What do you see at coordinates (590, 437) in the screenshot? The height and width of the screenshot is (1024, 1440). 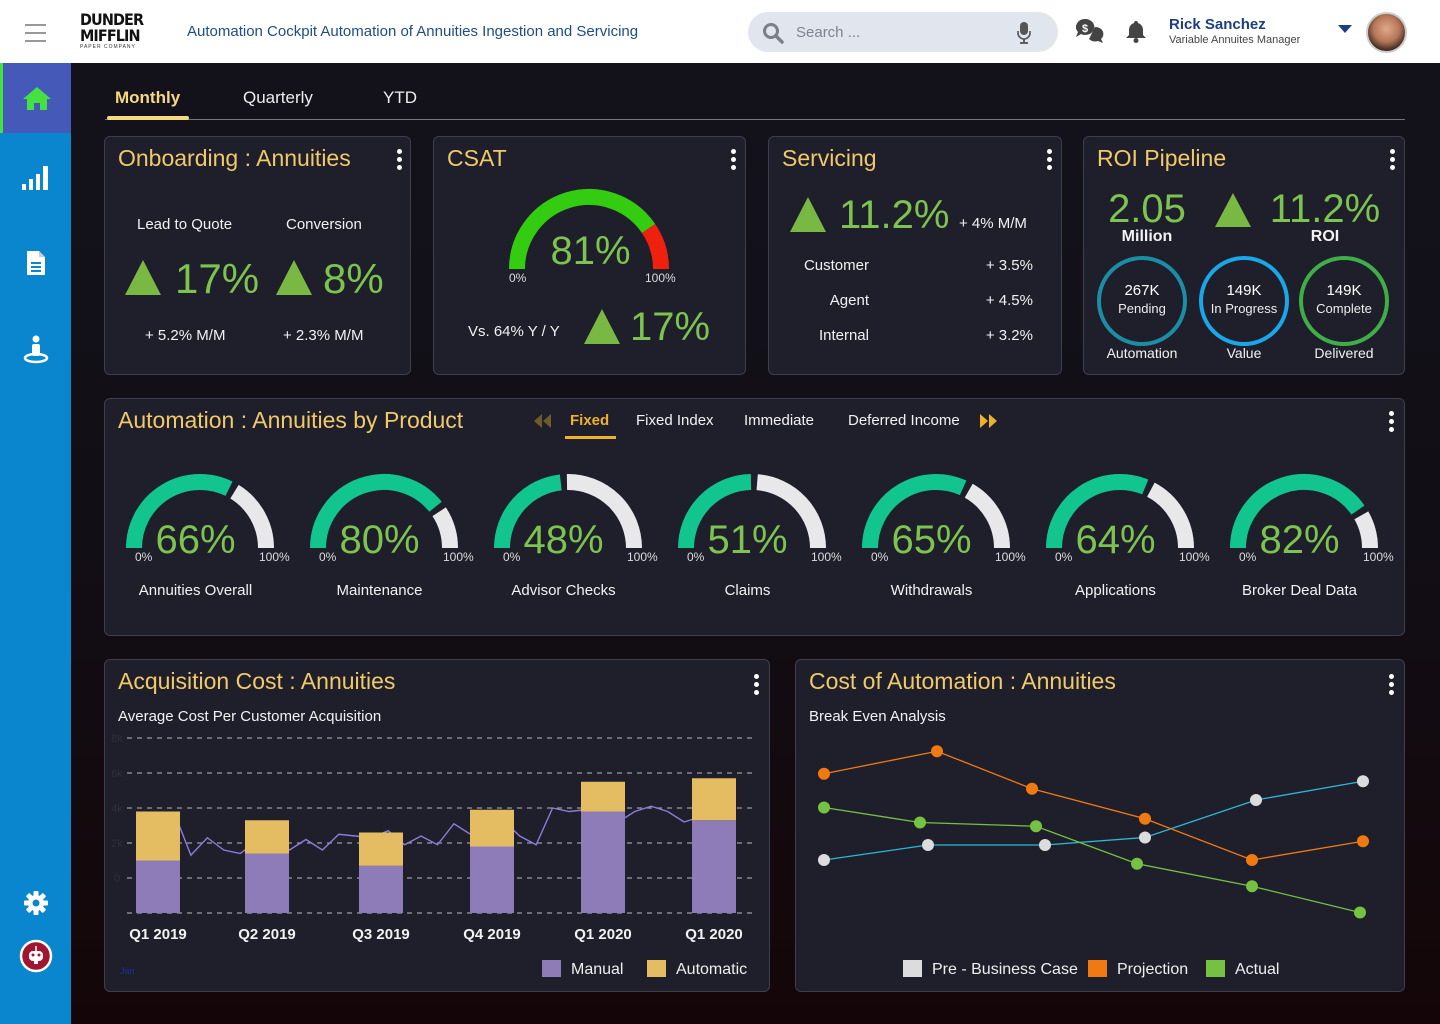 I see `active-product-indicator` at bounding box center [590, 437].